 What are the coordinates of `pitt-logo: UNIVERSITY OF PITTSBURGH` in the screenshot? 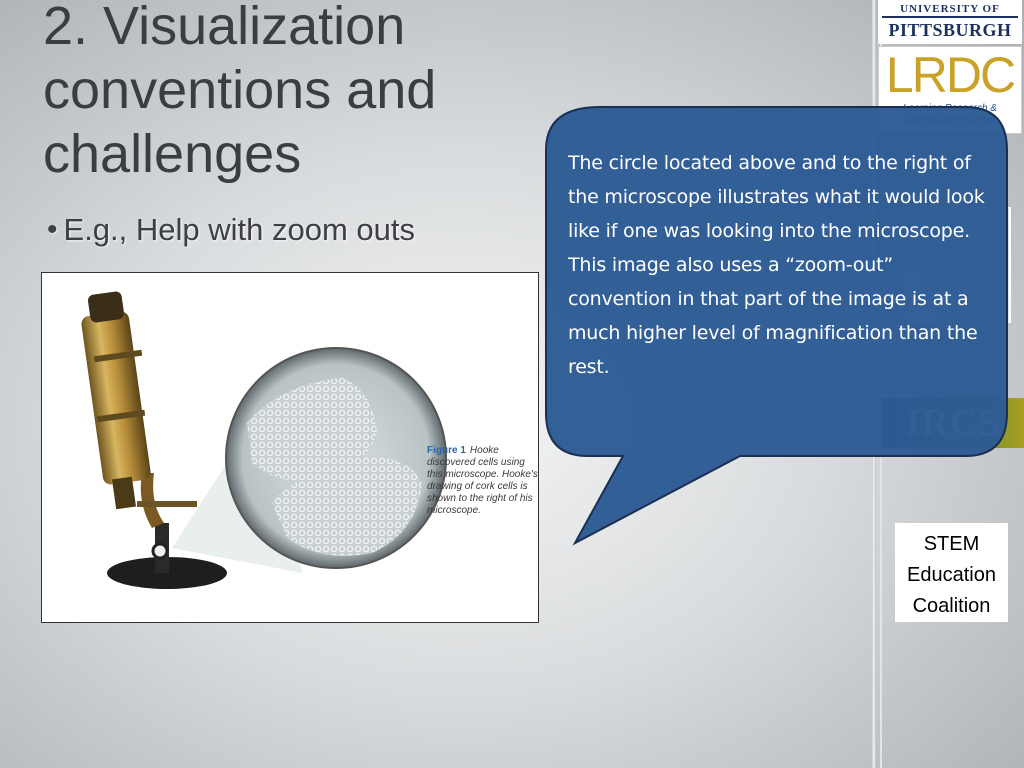 It's located at (950, 22).